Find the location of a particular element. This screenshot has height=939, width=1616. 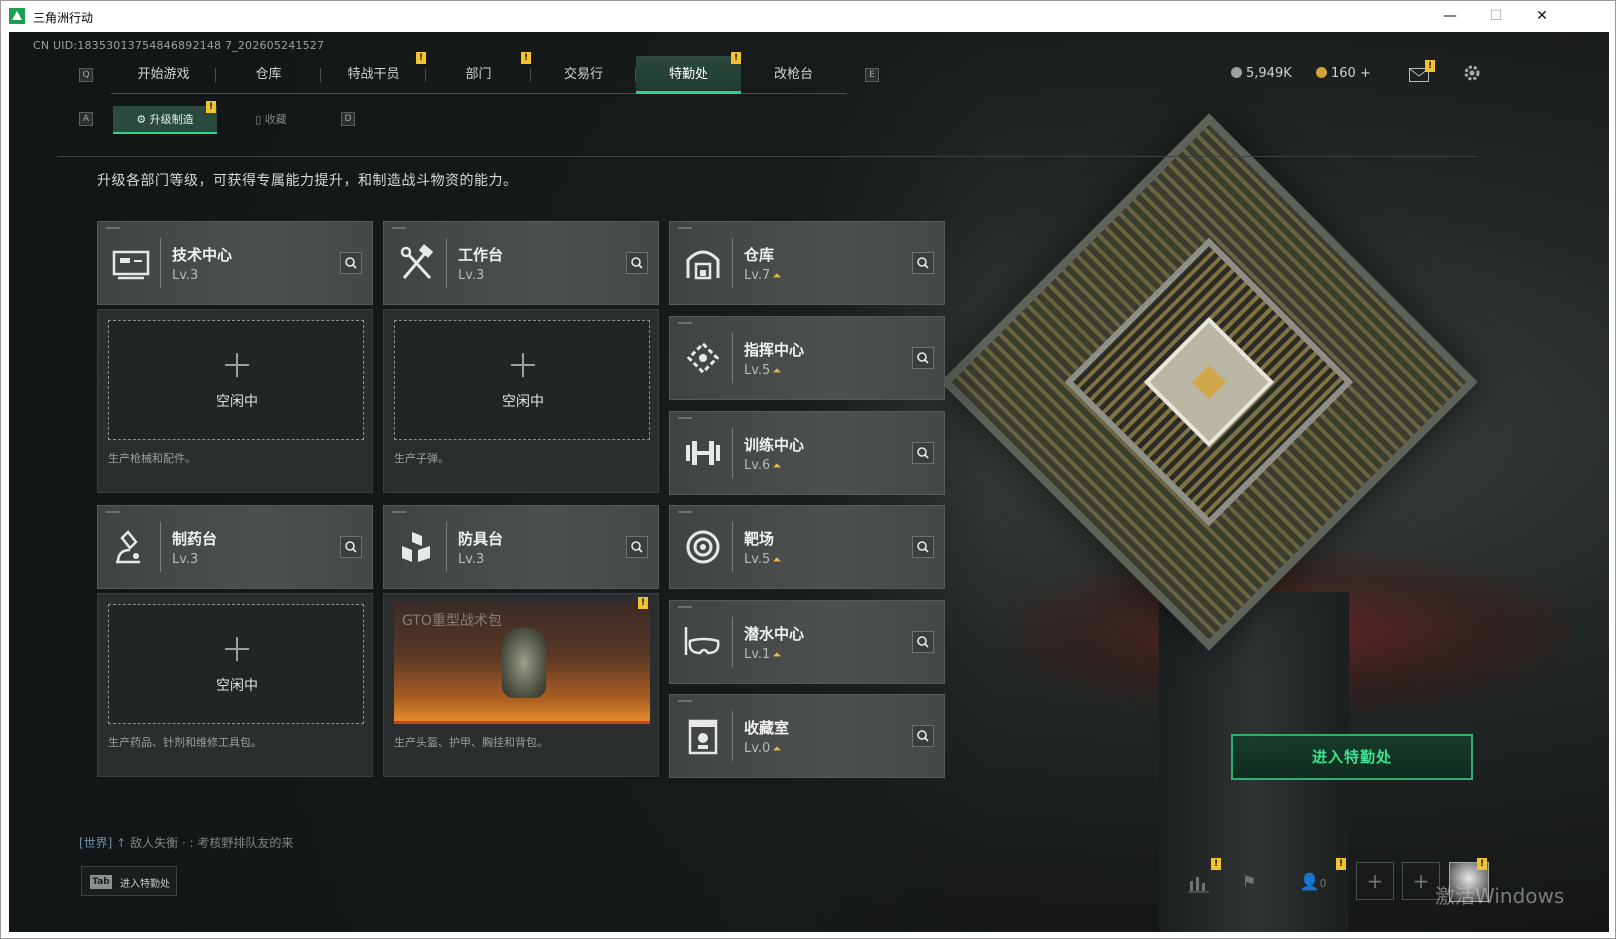

crafting-item-card: GTO重型战术包 is located at coordinates (522, 663).